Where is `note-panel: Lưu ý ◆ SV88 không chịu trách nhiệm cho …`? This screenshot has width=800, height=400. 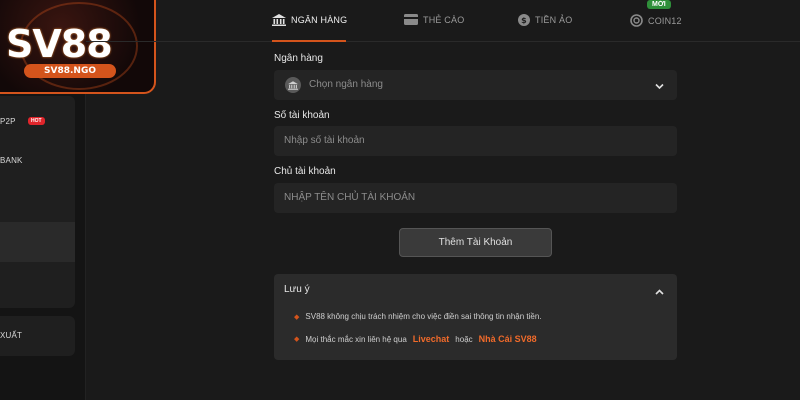
note-panel: Lưu ý ◆ SV88 không chịu trách nhiệm cho … is located at coordinates (475, 317).